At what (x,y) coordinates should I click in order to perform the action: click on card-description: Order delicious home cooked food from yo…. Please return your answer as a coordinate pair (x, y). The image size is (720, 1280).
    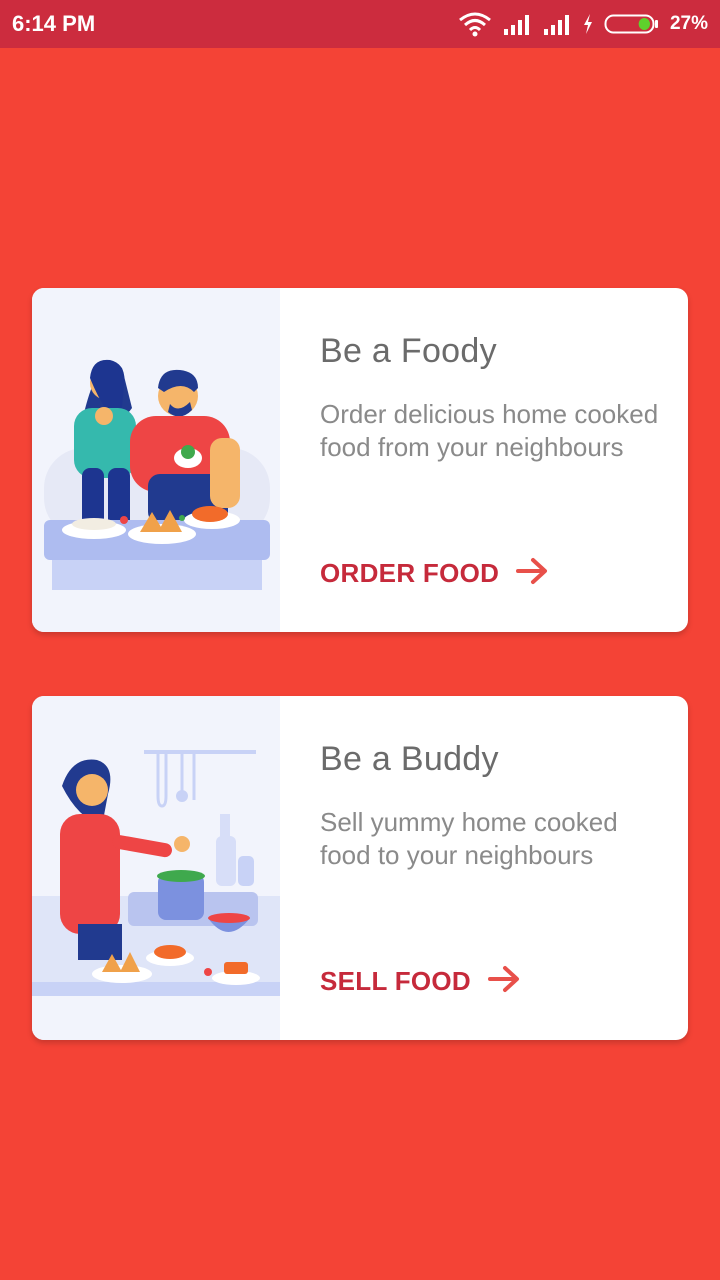
    Looking at the image, I should click on (489, 430).